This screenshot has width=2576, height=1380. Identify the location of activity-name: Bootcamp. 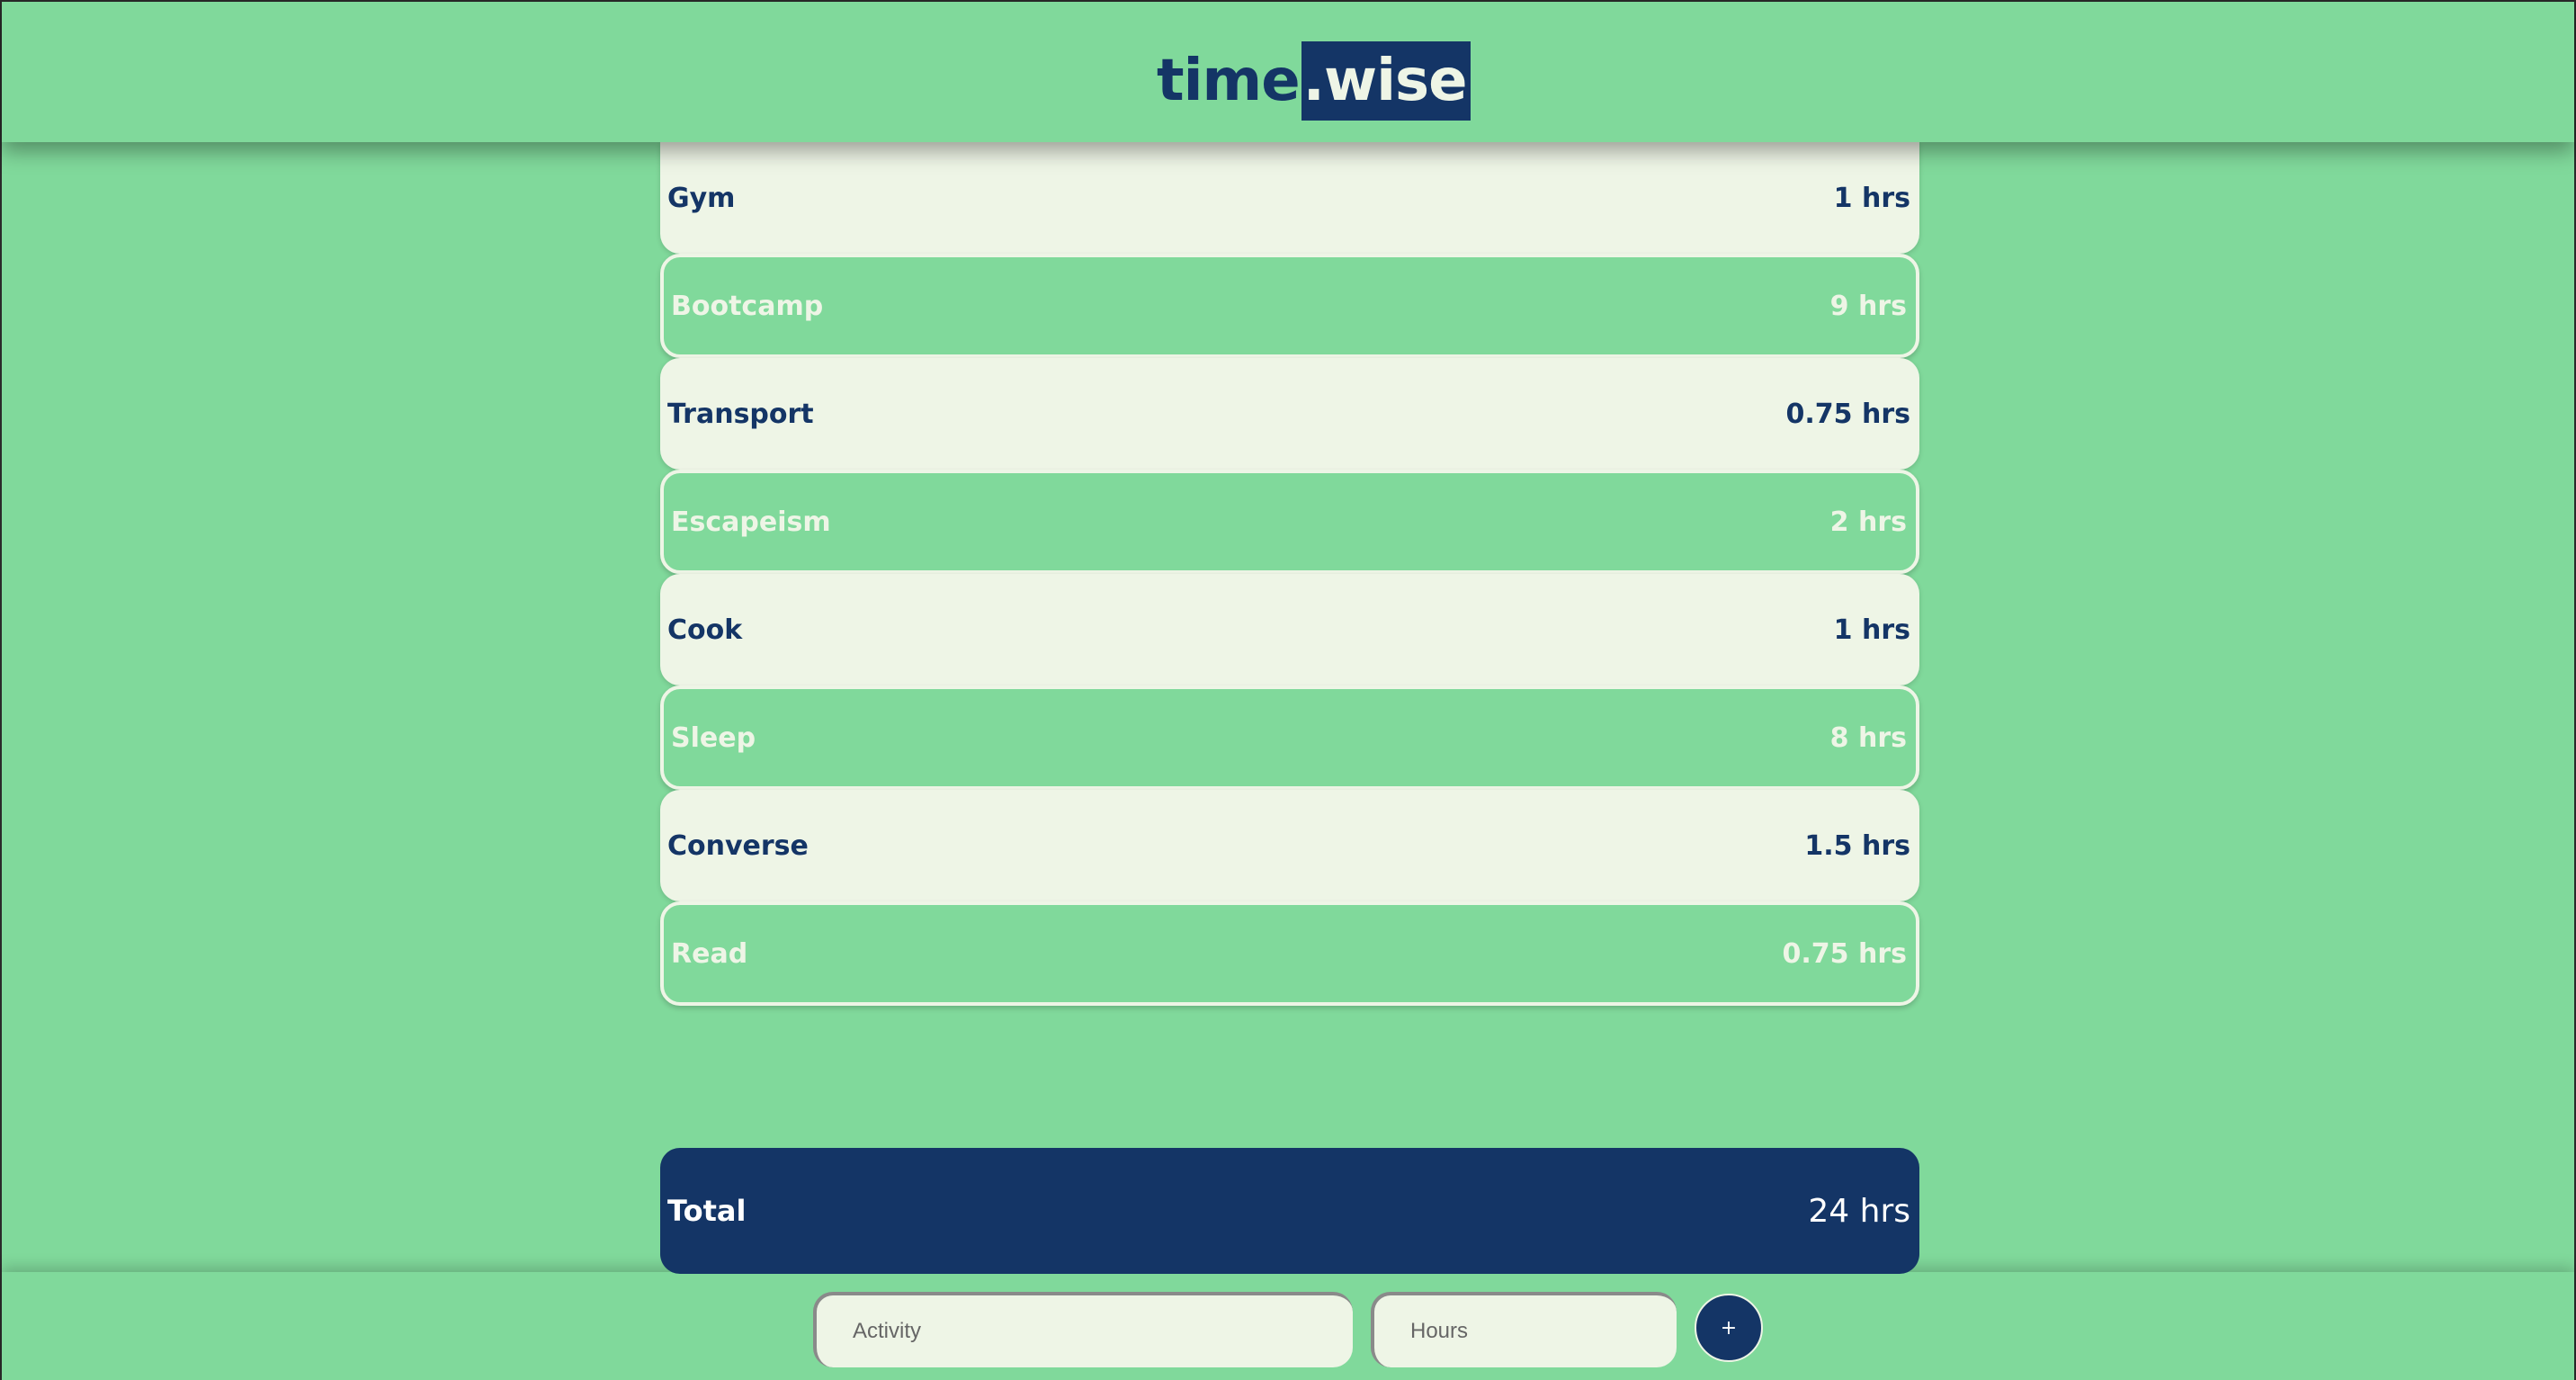
(747, 306).